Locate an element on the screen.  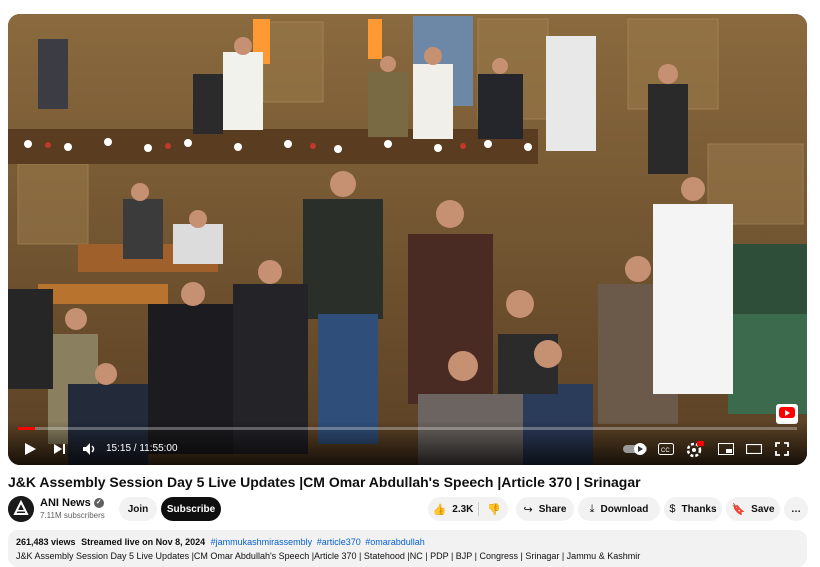
share-label: Share is located at coordinates (552, 509).